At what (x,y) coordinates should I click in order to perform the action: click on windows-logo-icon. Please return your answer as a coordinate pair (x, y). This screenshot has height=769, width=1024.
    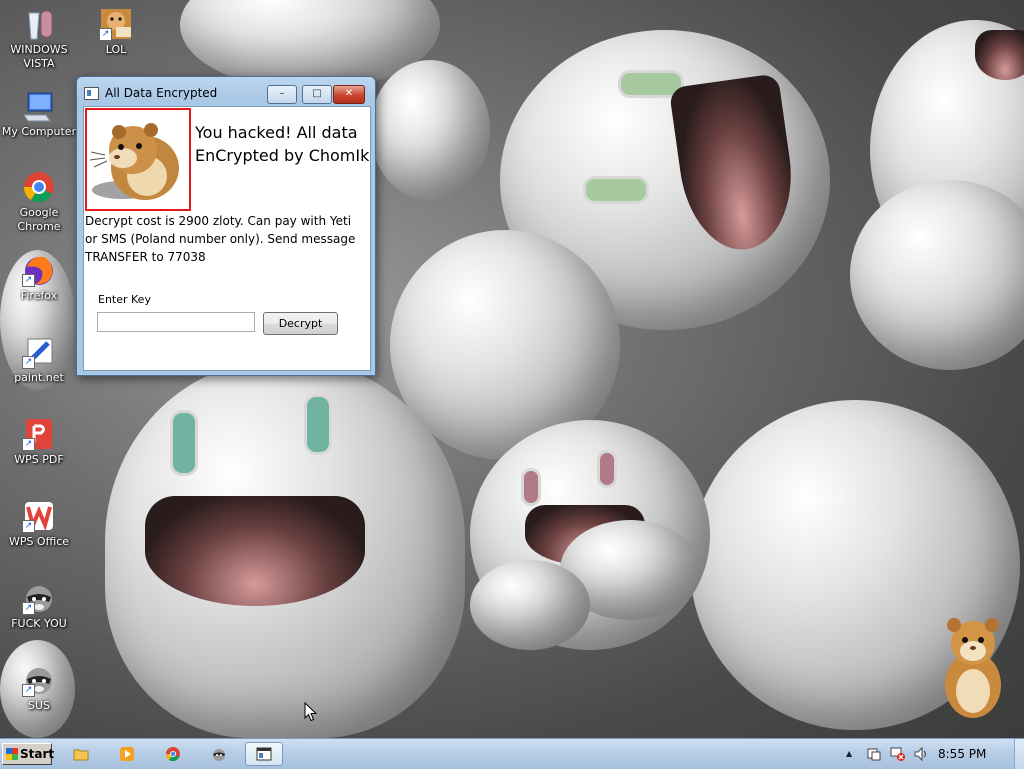
    Looking at the image, I should click on (12, 754).